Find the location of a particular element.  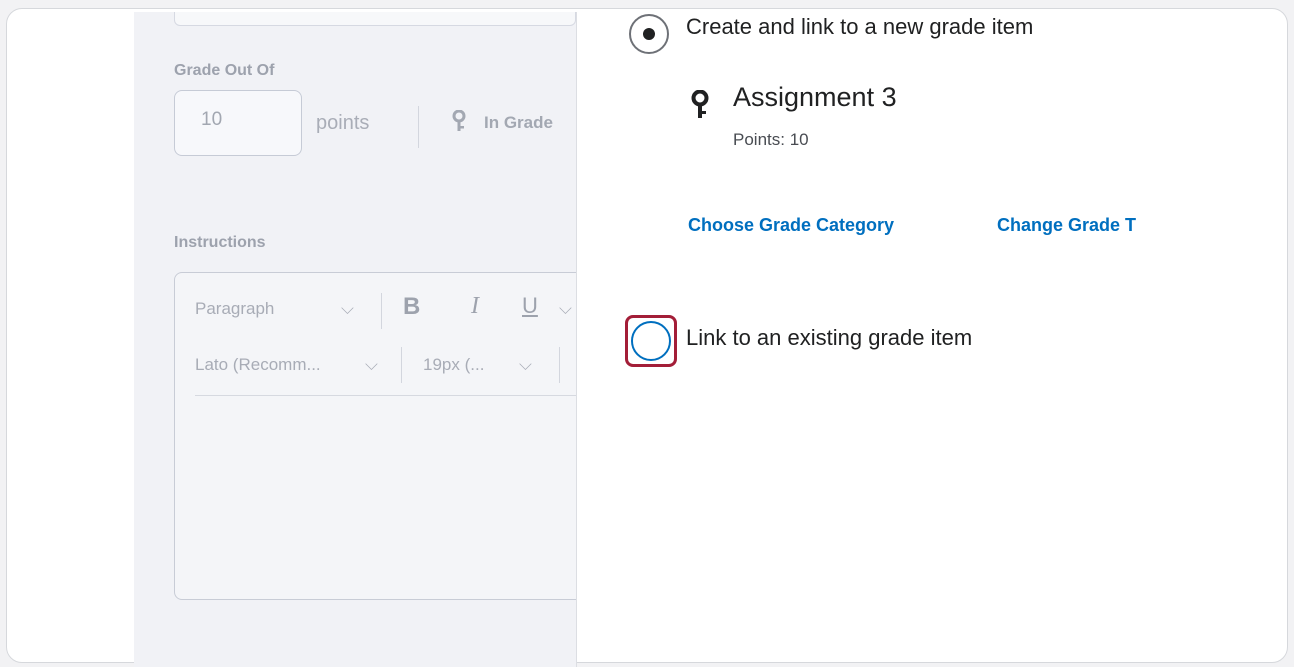

toolbar-rule is located at coordinates (385, 395).